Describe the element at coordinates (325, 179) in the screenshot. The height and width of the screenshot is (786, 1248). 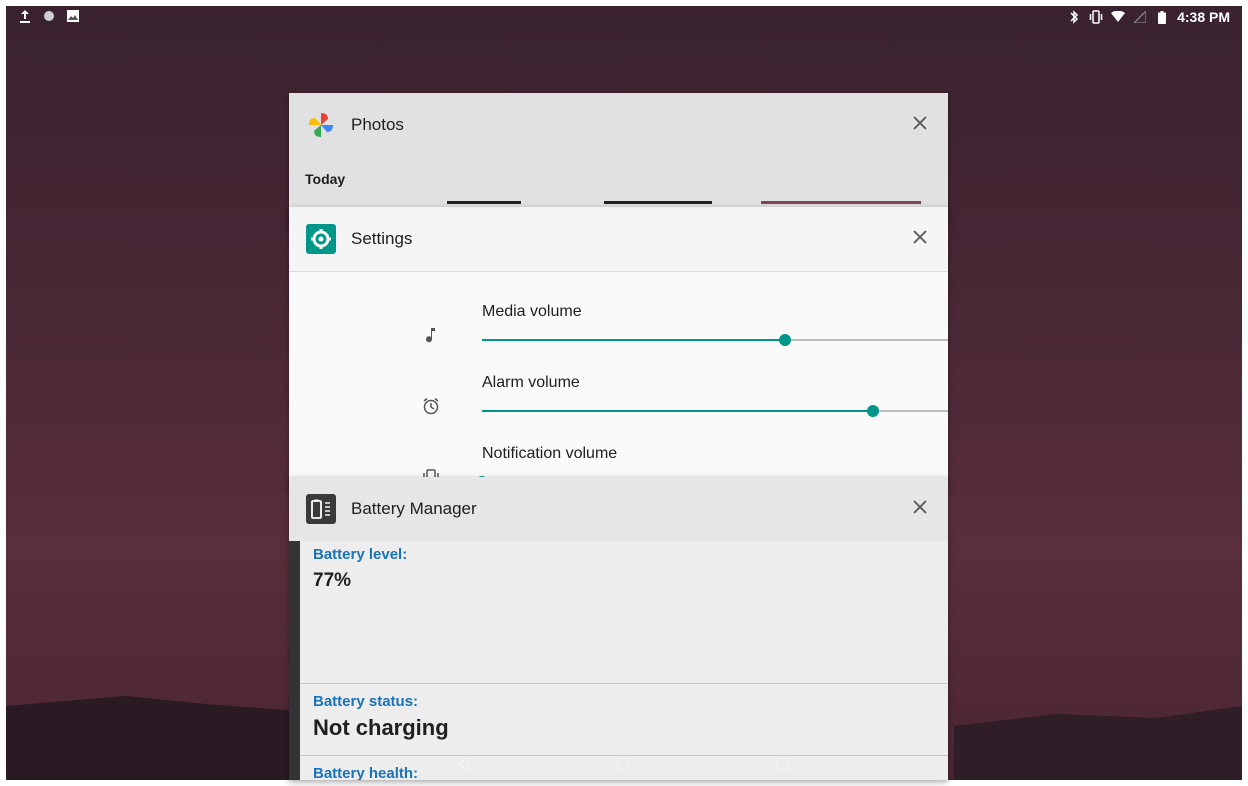
I see `photos-section-today: Today` at that location.